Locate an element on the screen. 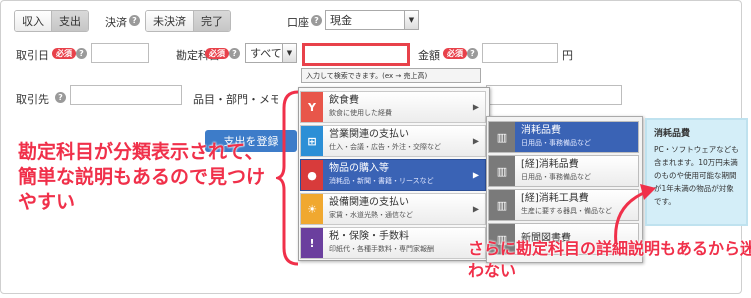  sub-menu-text: 消耗品費日用品・事務備品など is located at coordinates (553, 137).